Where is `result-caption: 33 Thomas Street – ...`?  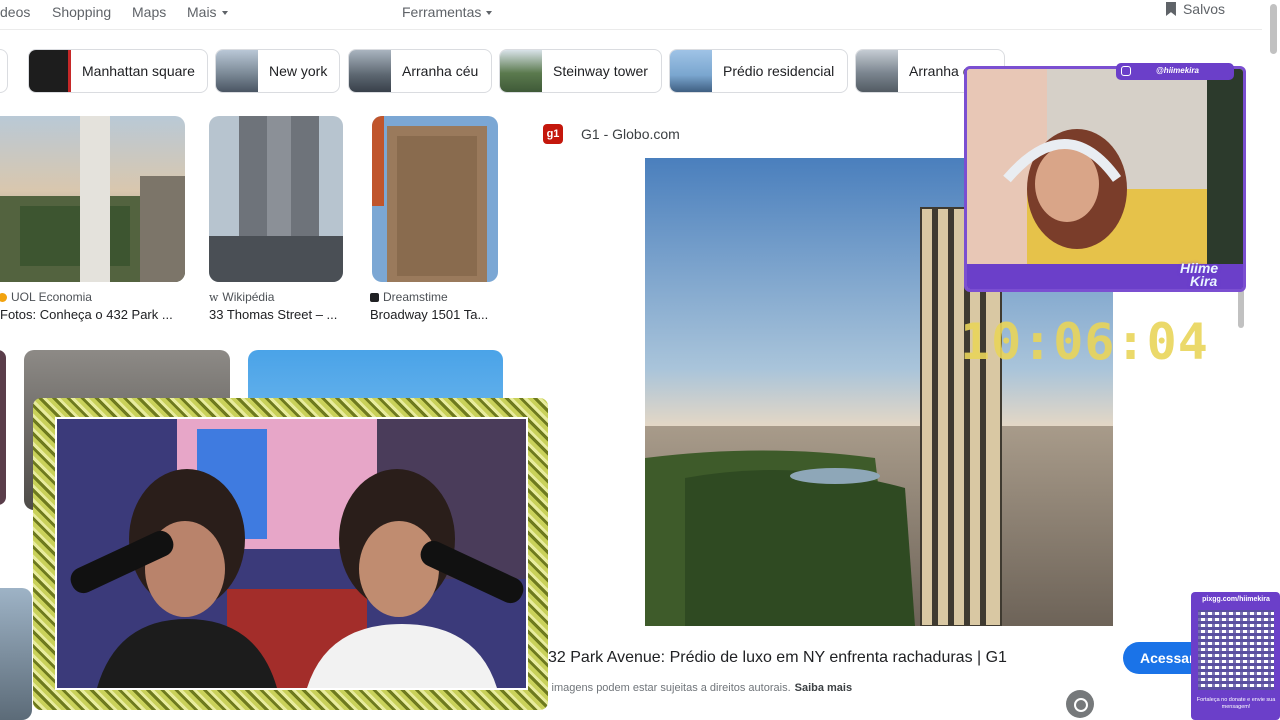 result-caption: 33 Thomas Street – ... is located at coordinates (273, 314).